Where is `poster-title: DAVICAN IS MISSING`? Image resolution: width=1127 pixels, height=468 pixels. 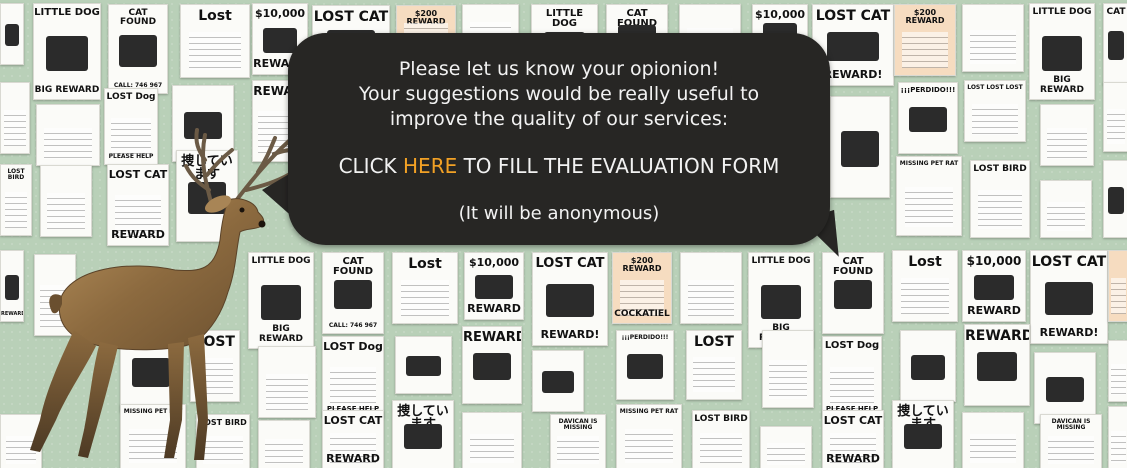 poster-title: DAVICAN IS MISSING is located at coordinates (1071, 424).